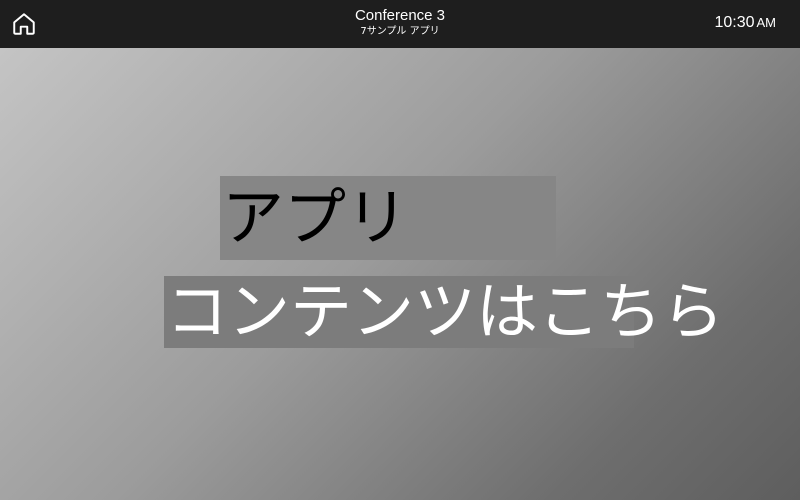  I want to click on clock: 10:30 AM, so click(745, 23).